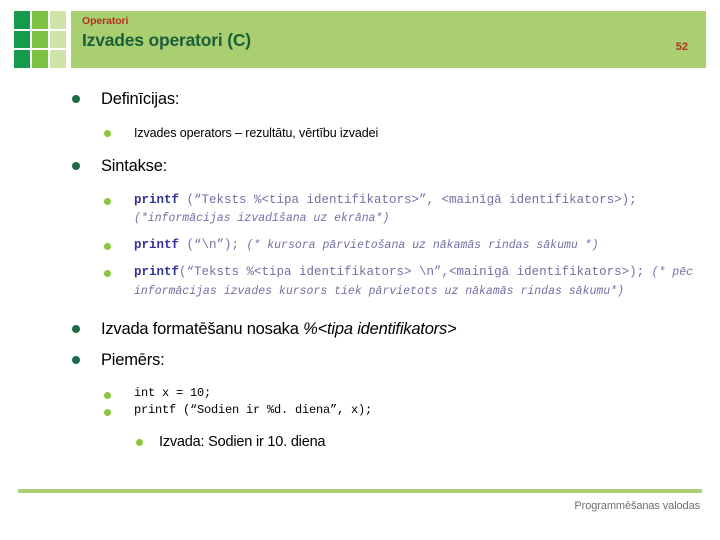  What do you see at coordinates (105, 21) in the screenshot?
I see `section-kicker: Operatori` at bounding box center [105, 21].